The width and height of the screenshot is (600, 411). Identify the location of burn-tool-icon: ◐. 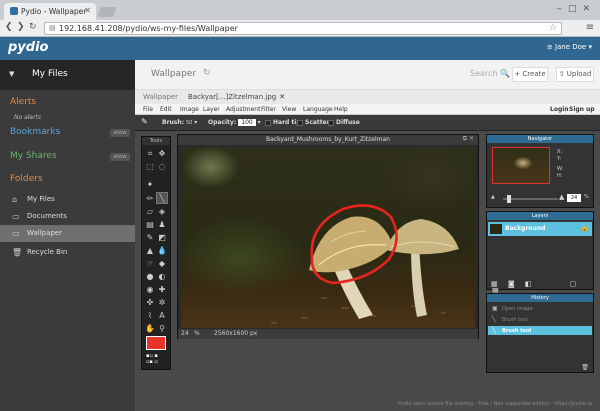
(162, 277).